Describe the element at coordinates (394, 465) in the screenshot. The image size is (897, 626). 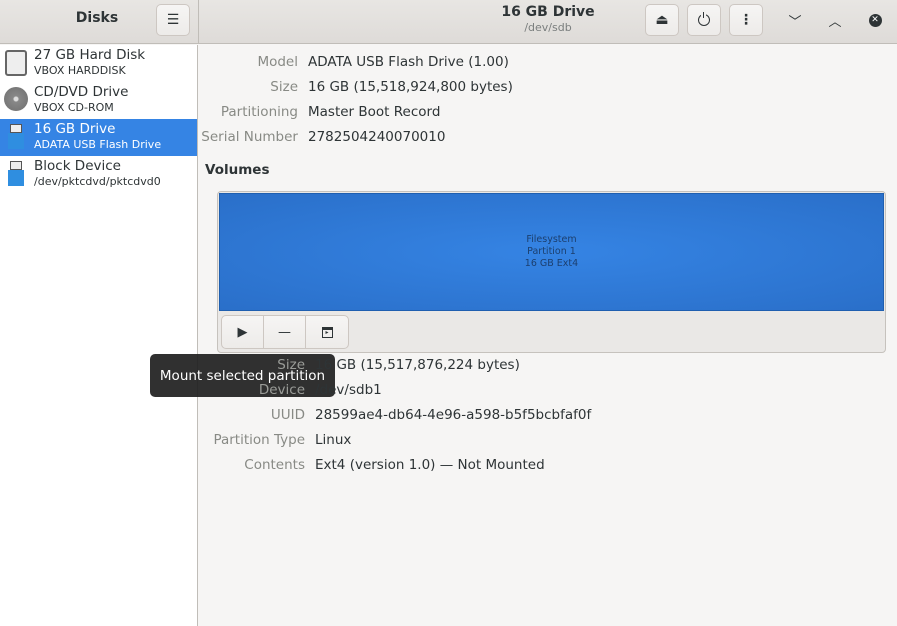
I see `partition-contents-row: Contents Ext4 (version 1.0) — Not Mounted` at that location.